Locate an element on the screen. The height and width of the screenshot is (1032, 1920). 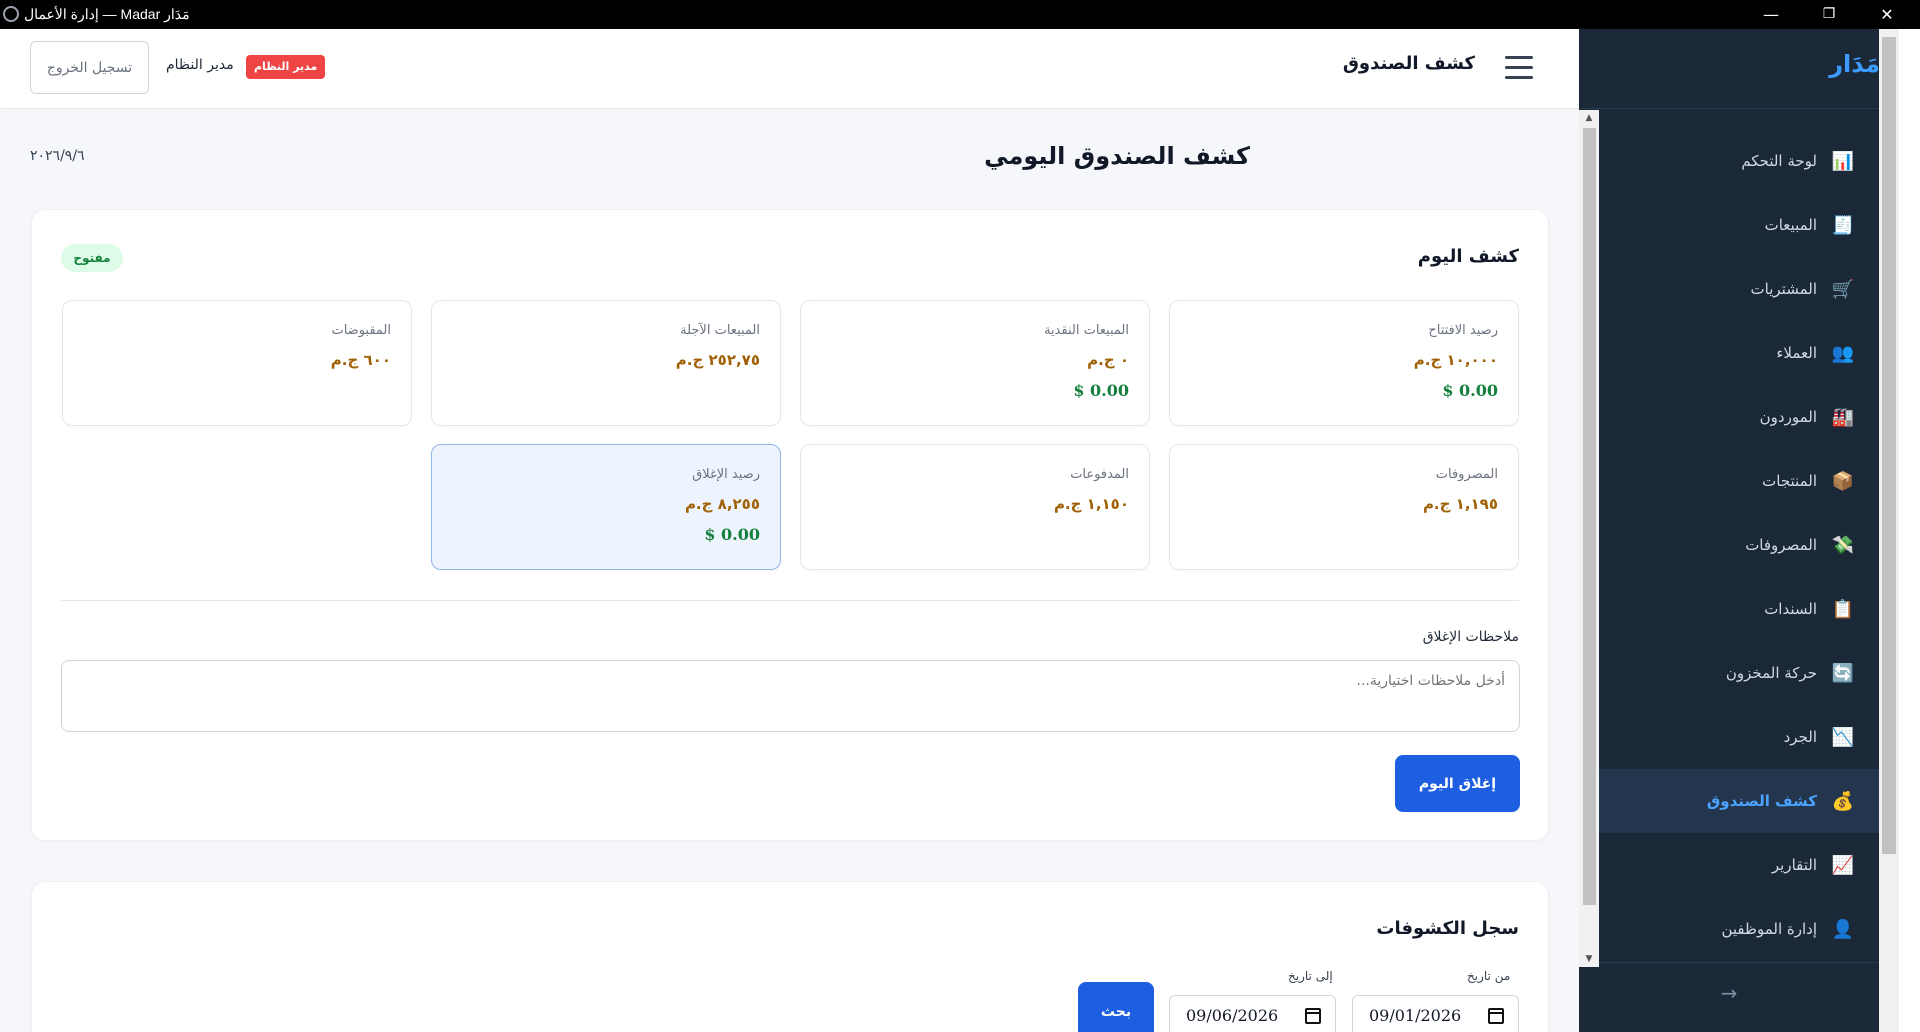
maximize-button: ❐ is located at coordinates (1829, 14).